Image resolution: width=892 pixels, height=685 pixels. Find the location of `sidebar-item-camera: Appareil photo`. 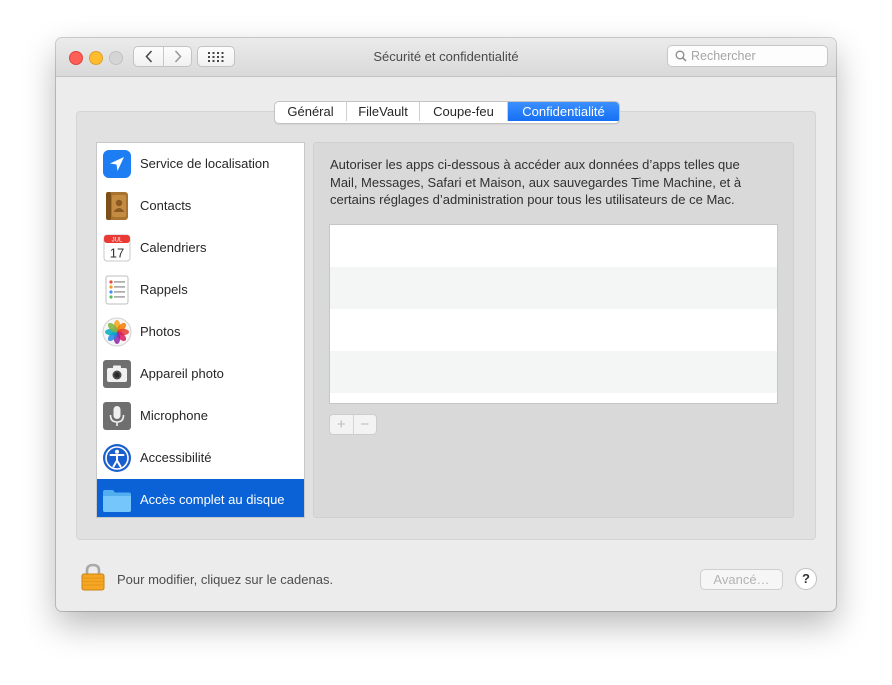

sidebar-item-camera: Appareil photo is located at coordinates (200, 374).